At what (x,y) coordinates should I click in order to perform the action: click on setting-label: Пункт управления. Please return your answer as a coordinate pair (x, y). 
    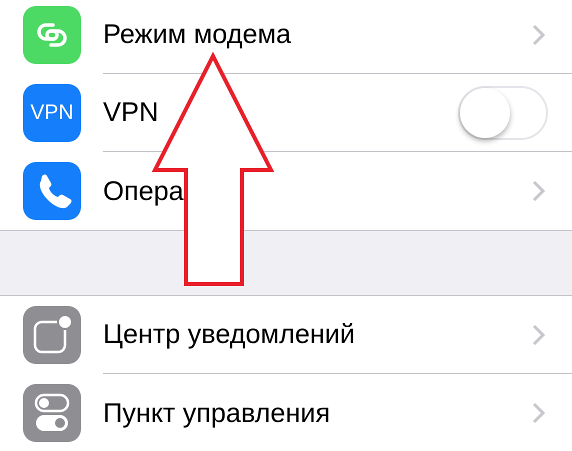
    Looking at the image, I should click on (216, 413).